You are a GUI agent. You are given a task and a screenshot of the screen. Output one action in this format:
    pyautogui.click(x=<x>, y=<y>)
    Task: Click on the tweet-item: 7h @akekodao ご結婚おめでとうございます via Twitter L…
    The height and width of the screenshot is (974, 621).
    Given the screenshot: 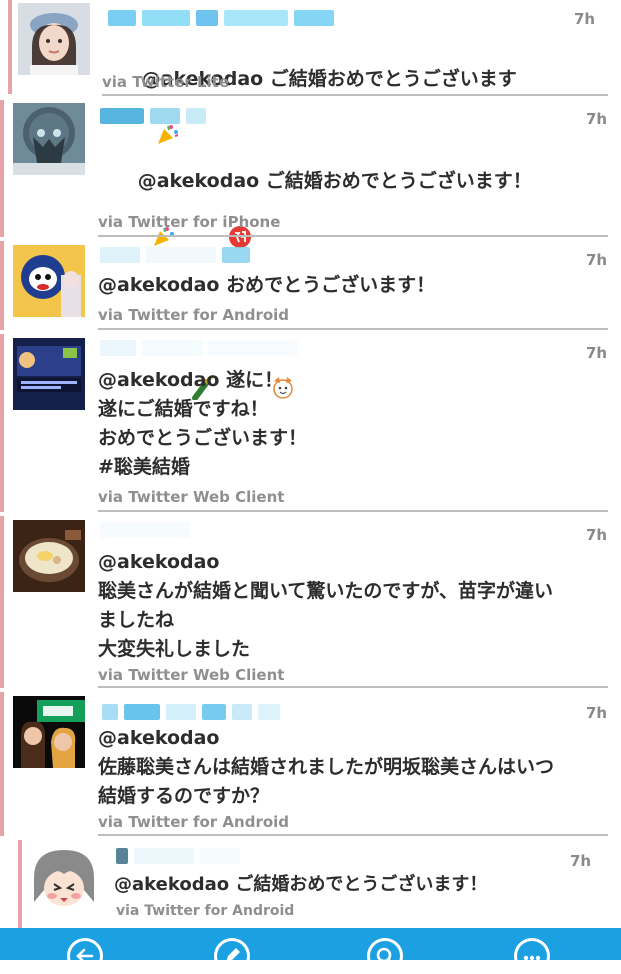 What is the action you would take?
    pyautogui.click(x=310, y=72)
    